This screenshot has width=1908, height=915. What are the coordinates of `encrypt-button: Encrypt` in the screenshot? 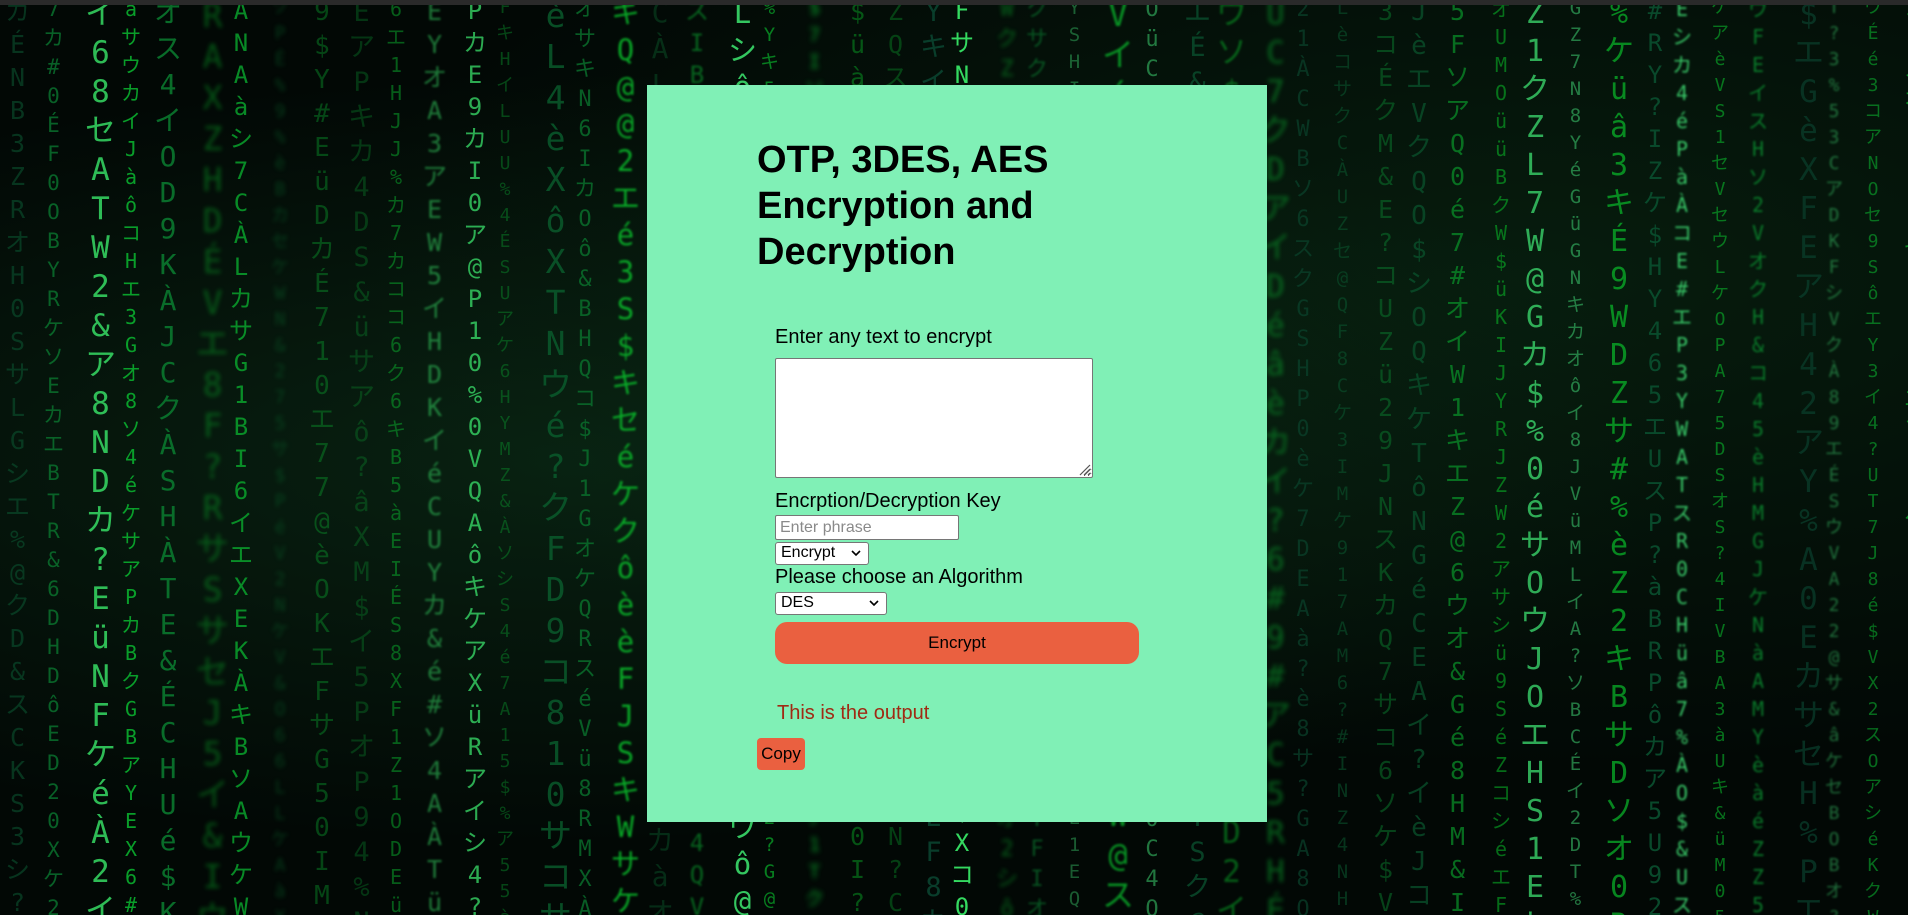 It's located at (957, 643).